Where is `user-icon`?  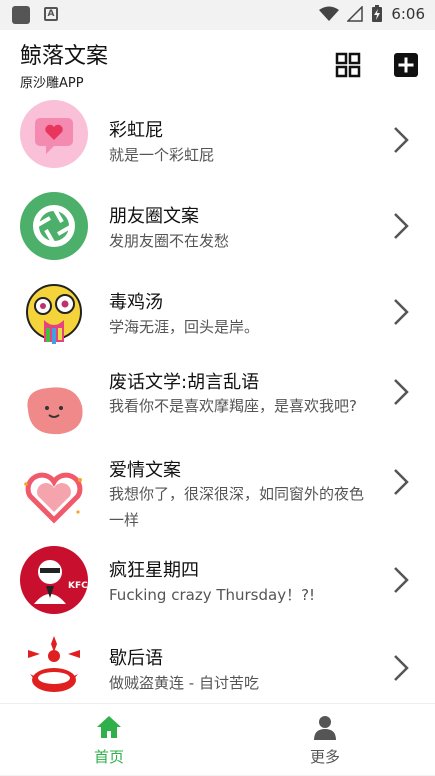 user-icon is located at coordinates (325, 728).